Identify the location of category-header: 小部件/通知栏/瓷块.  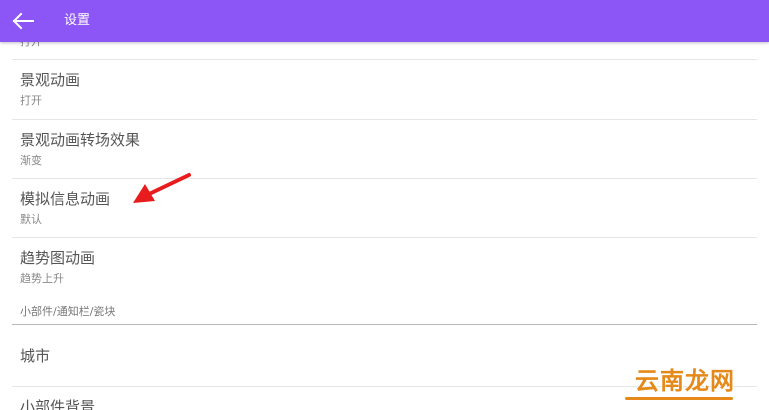
(384, 312).